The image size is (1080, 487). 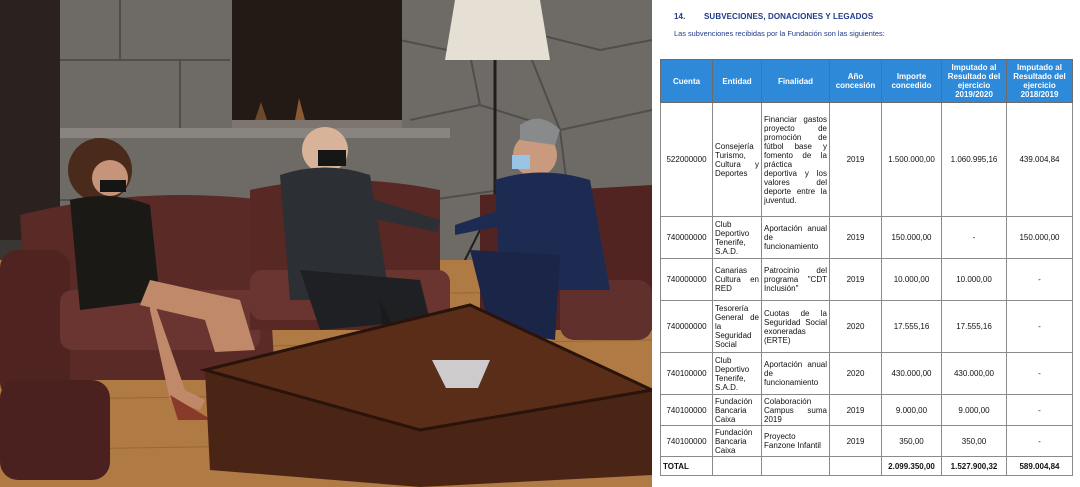 What do you see at coordinates (1039, 159) in the screenshot?
I see `cell-imputado-2019: 439.004,84` at bounding box center [1039, 159].